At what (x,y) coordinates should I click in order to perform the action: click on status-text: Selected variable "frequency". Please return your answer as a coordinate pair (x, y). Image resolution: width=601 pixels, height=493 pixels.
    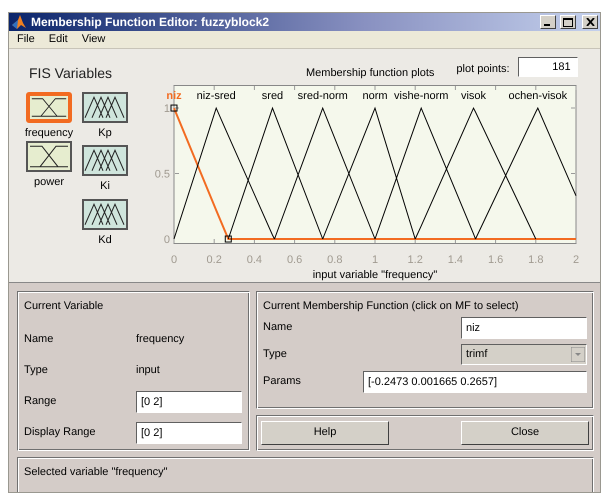
    Looking at the image, I should click on (96, 472).